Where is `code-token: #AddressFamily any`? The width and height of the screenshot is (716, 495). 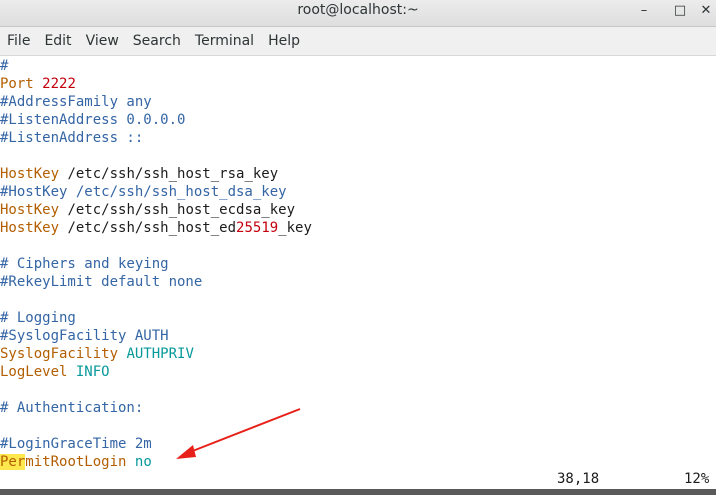 code-token: #AddressFamily any is located at coordinates (76, 102).